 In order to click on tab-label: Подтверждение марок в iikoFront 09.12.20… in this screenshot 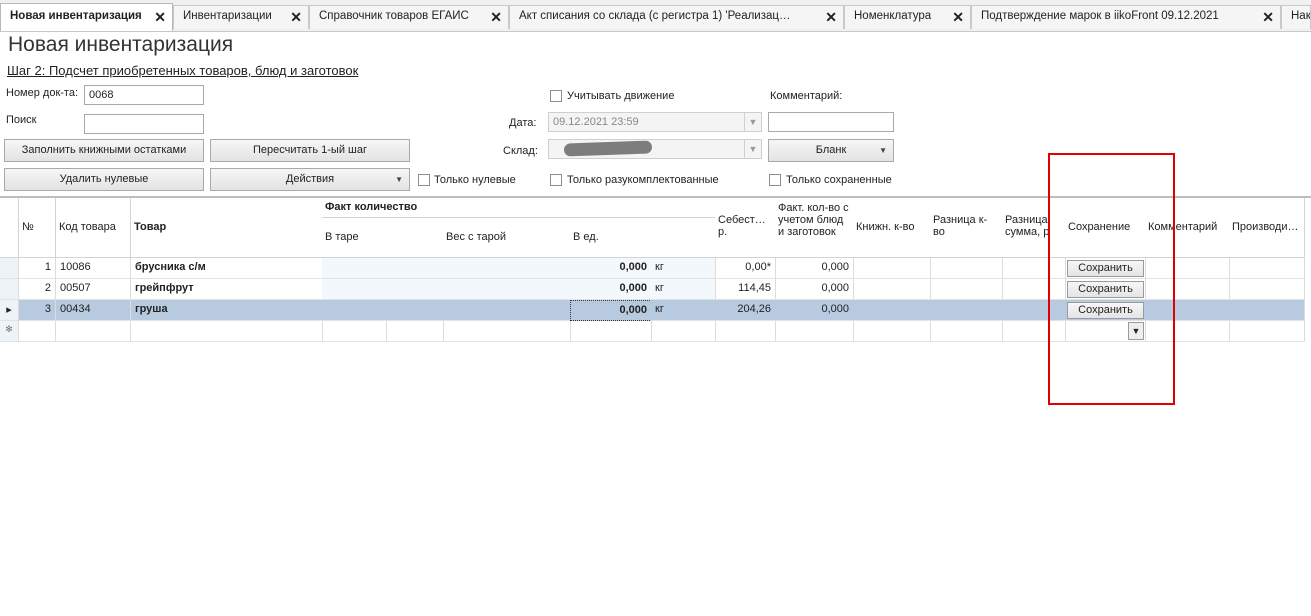, I will do `click(1100, 16)`.